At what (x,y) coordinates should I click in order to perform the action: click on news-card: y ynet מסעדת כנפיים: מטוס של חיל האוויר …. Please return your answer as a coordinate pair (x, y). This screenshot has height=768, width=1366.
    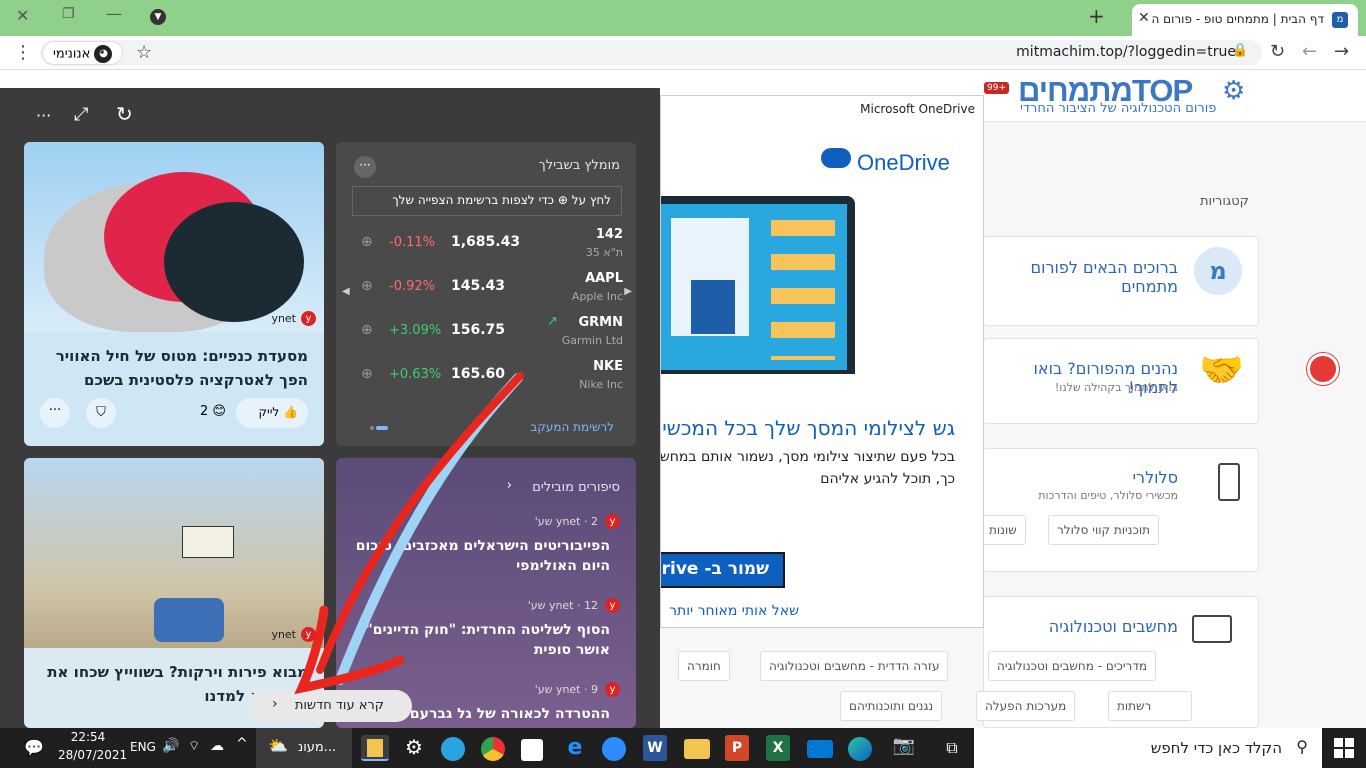
    Looking at the image, I should click on (174, 294).